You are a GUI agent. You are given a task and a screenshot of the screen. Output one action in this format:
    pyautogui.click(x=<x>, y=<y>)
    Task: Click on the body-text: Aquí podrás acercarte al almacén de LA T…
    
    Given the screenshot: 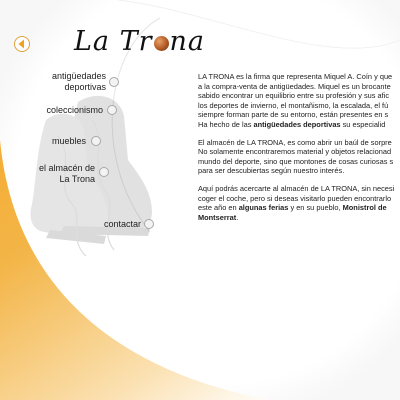 What is the action you would take?
    pyautogui.click(x=296, y=188)
    